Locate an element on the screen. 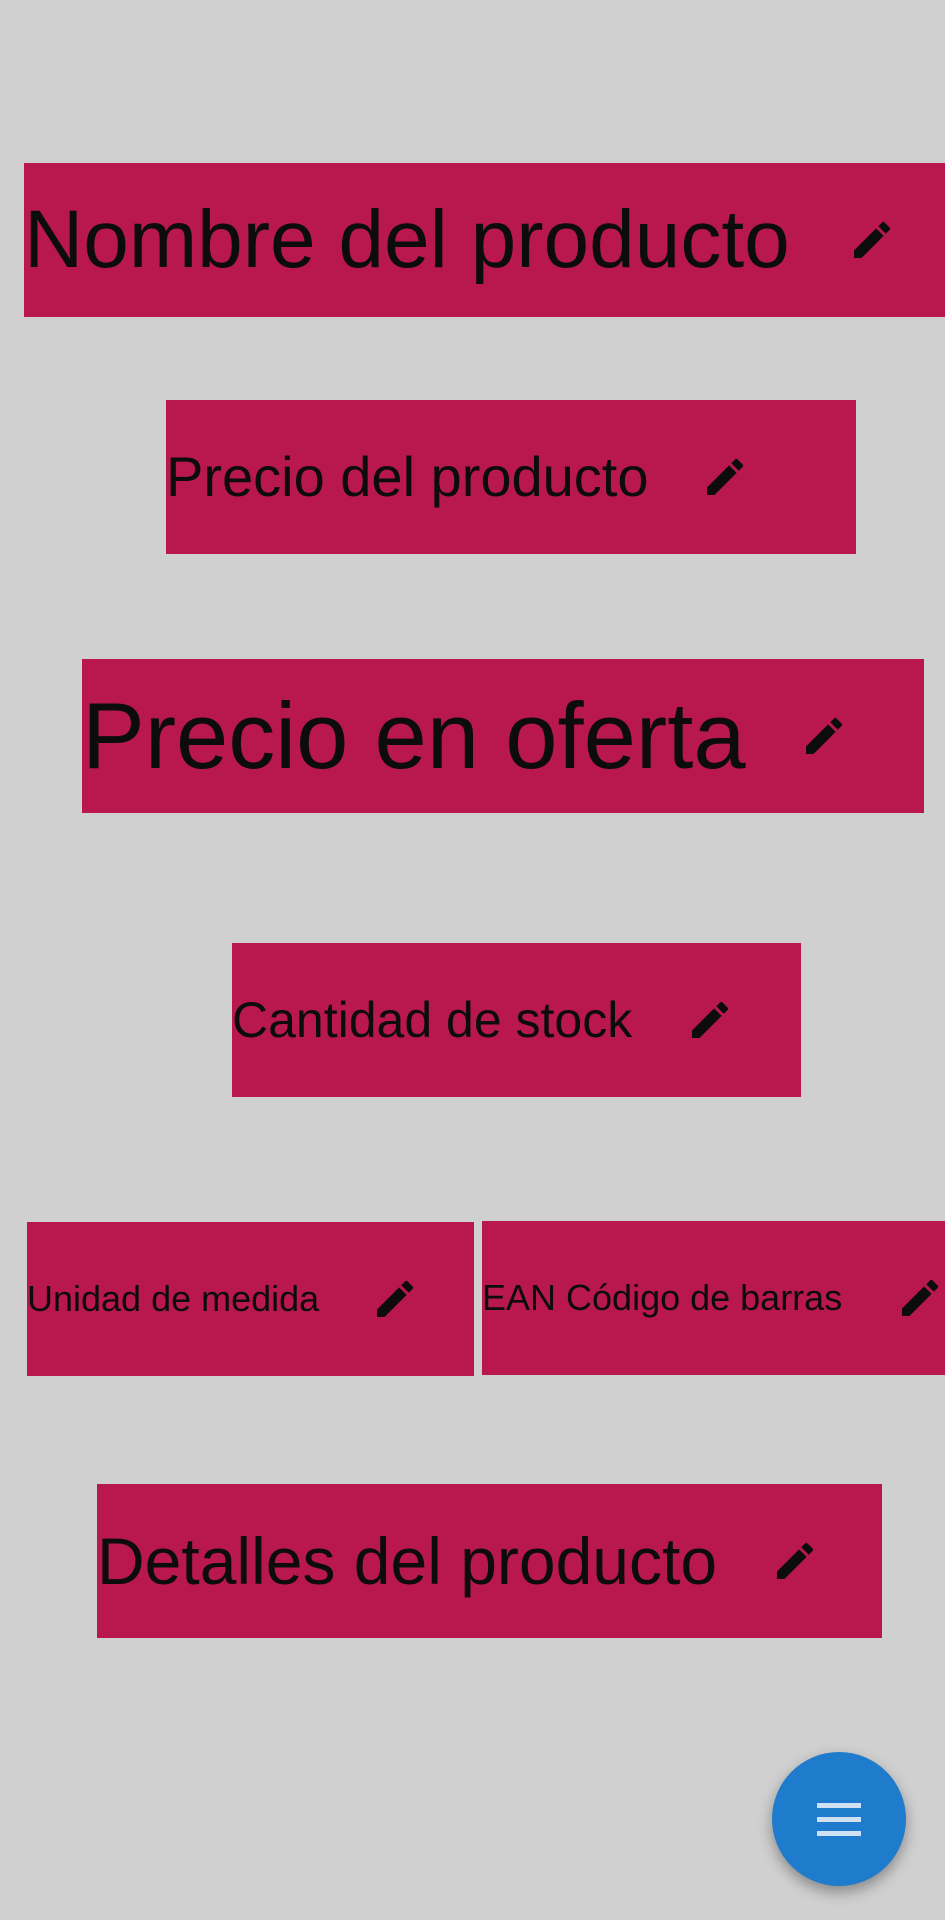 The image size is (945, 1920). product-details-field: Detalles del producto is located at coordinates (489, 1561).